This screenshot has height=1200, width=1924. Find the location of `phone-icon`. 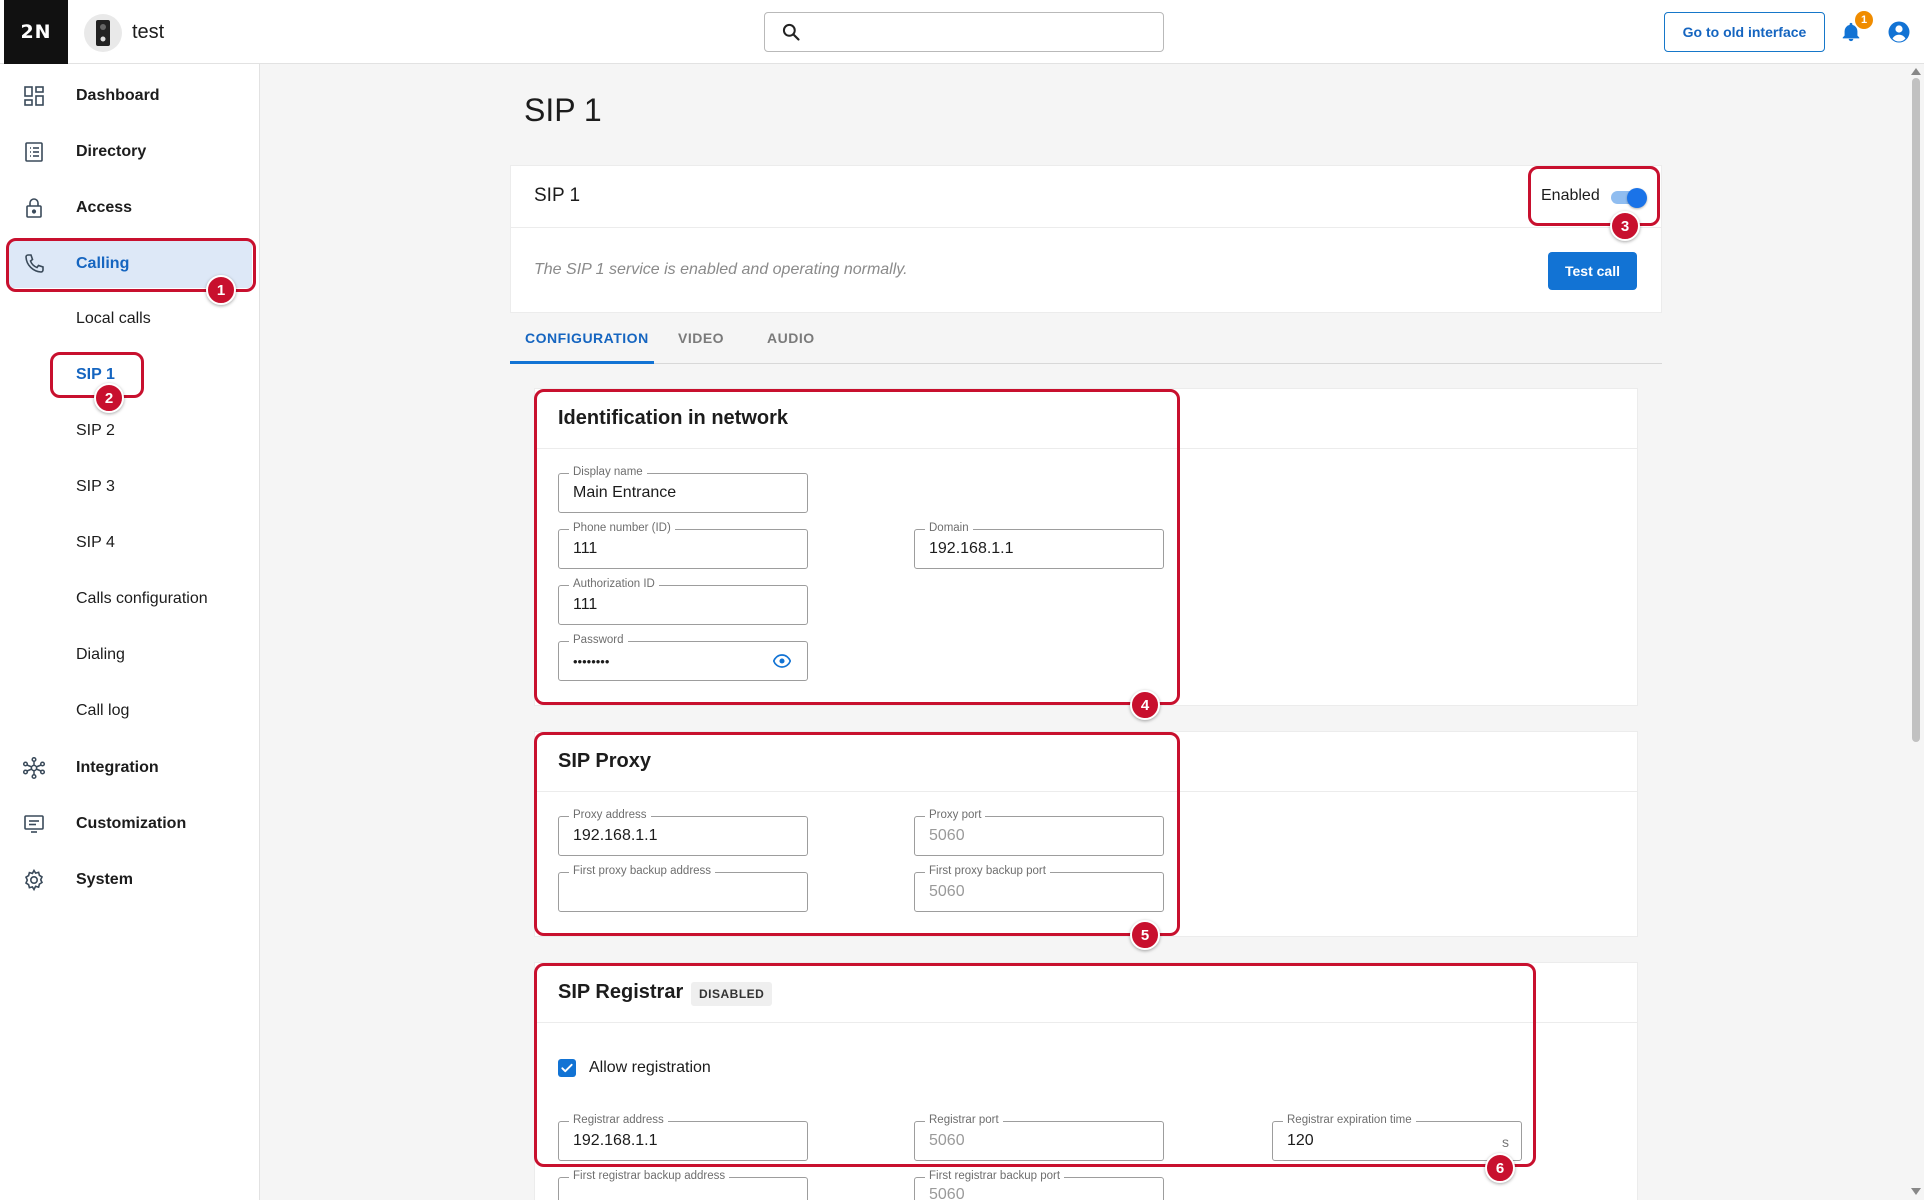

phone-icon is located at coordinates (34, 264).